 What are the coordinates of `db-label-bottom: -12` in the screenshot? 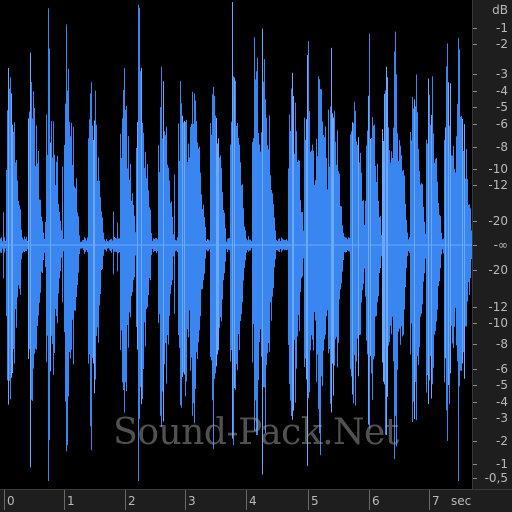 It's located at (498, 307).